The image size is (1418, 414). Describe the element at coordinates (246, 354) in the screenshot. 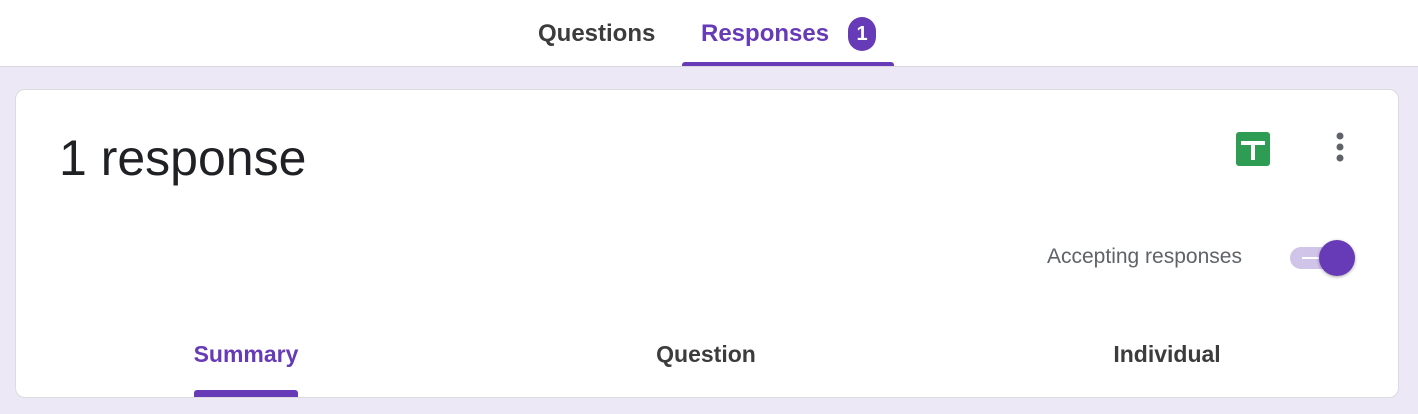

I see `subtab-summary: Summary` at that location.